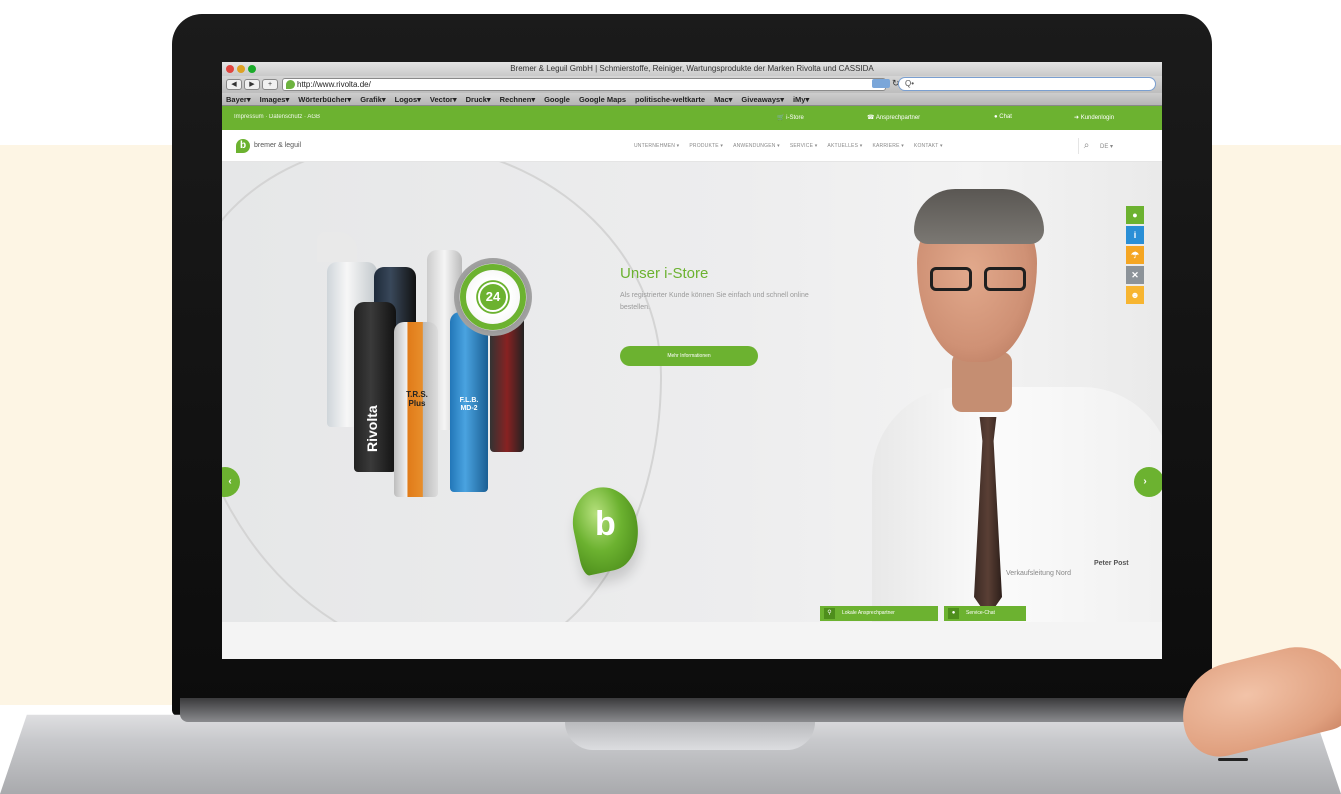 The height and width of the screenshot is (794, 1341). What do you see at coordinates (1038, 573) in the screenshot?
I see `person-role: Verkaufsleitung Nord` at bounding box center [1038, 573].